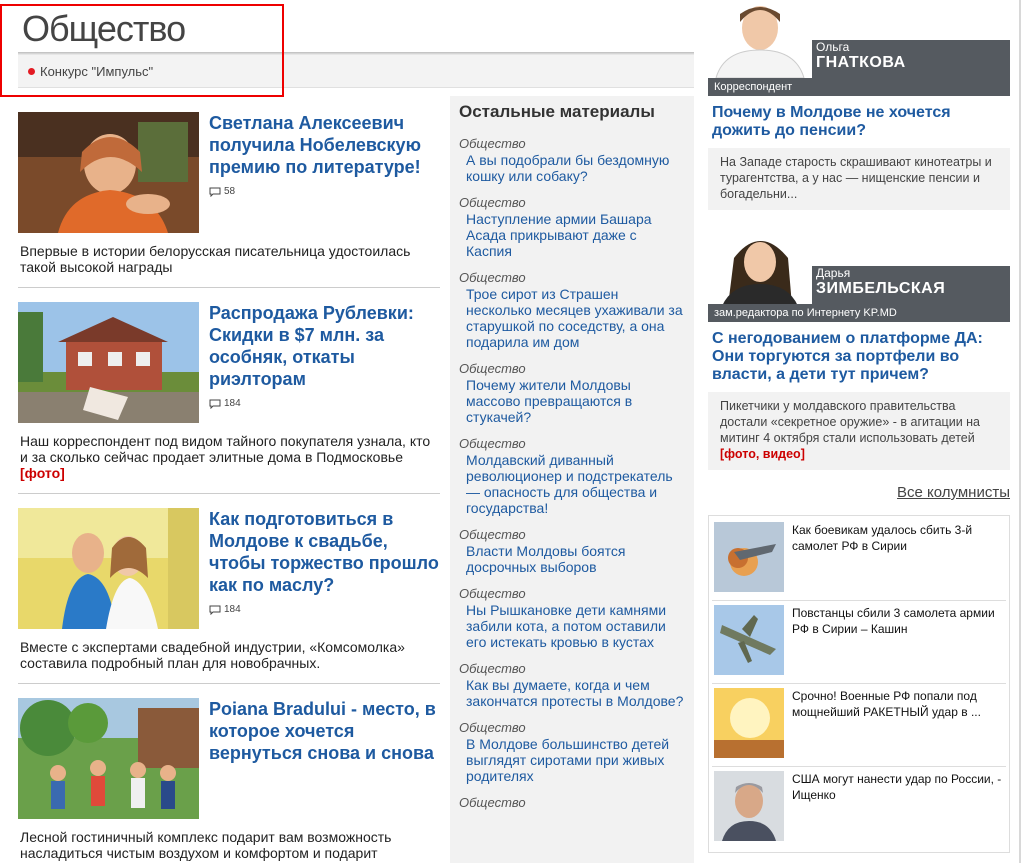 This screenshot has height=863, width=1030. What do you see at coordinates (108, 568) in the screenshot?
I see `article-photo-wedding` at bounding box center [108, 568].